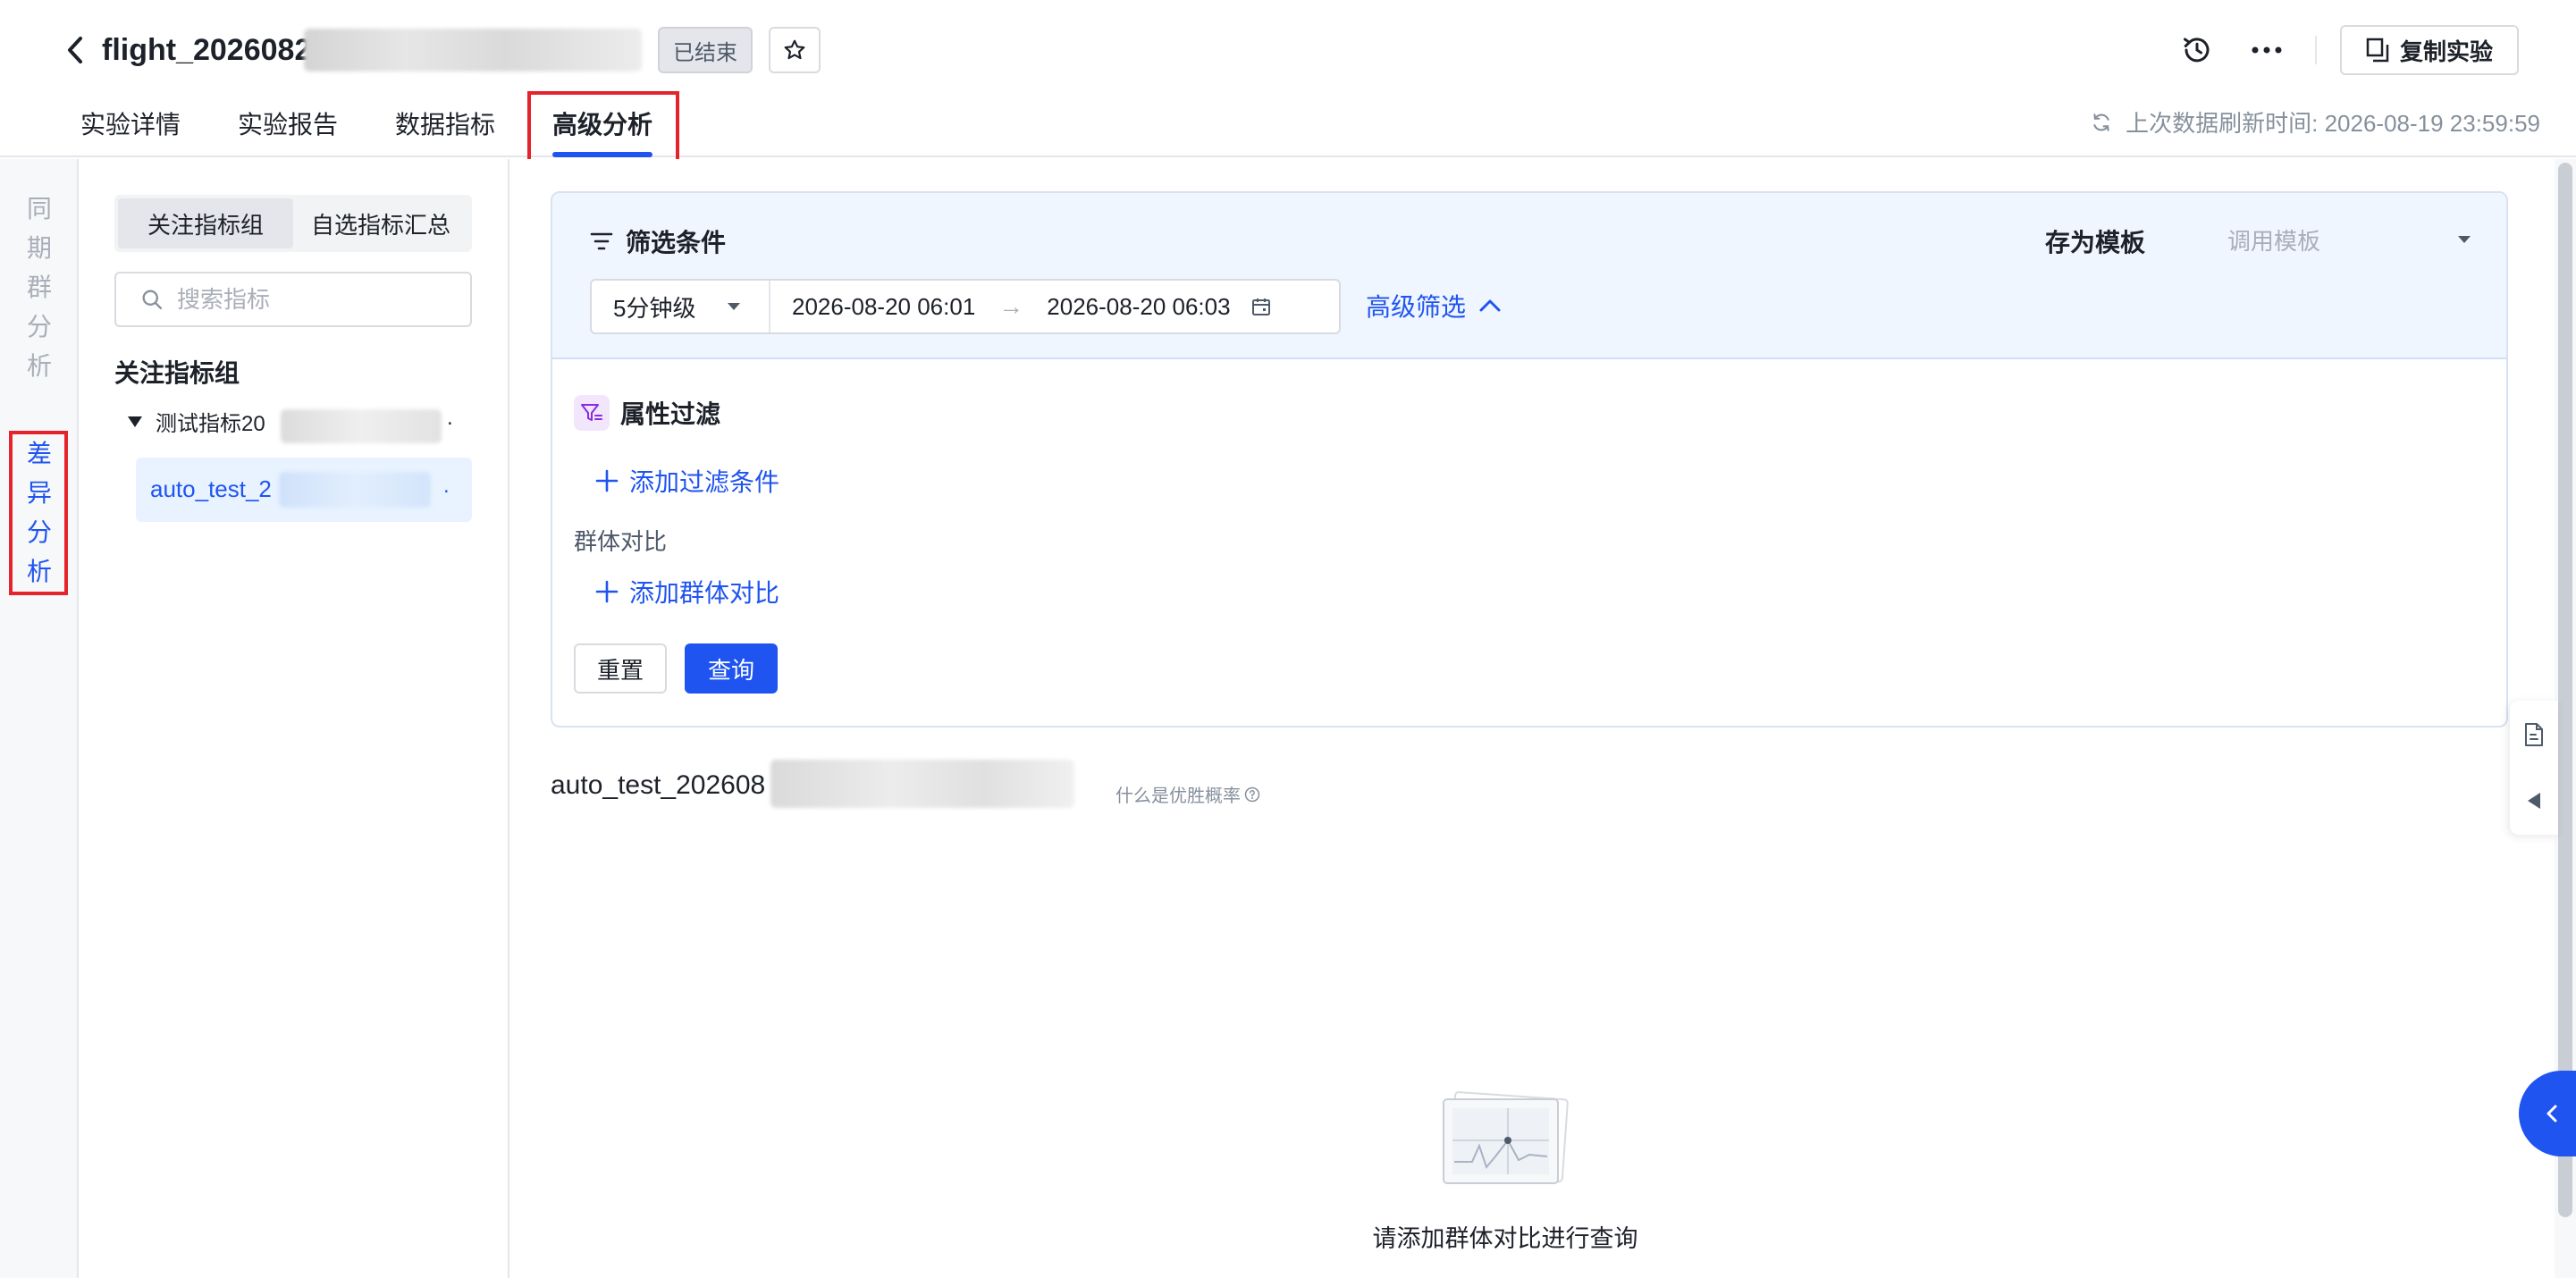 This screenshot has width=2576, height=1278. What do you see at coordinates (362, 426) in the screenshot?
I see `redacted-tree-node` at bounding box center [362, 426].